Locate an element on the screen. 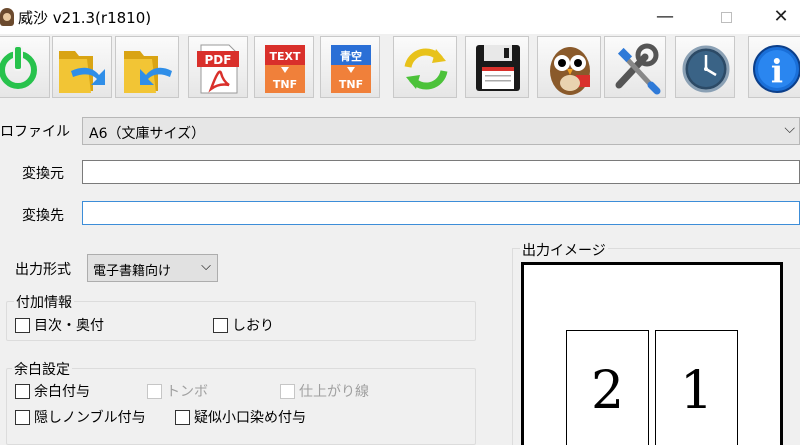 Image resolution: width=800 pixels, height=445 pixels. open-folder-button is located at coordinates (82, 67).